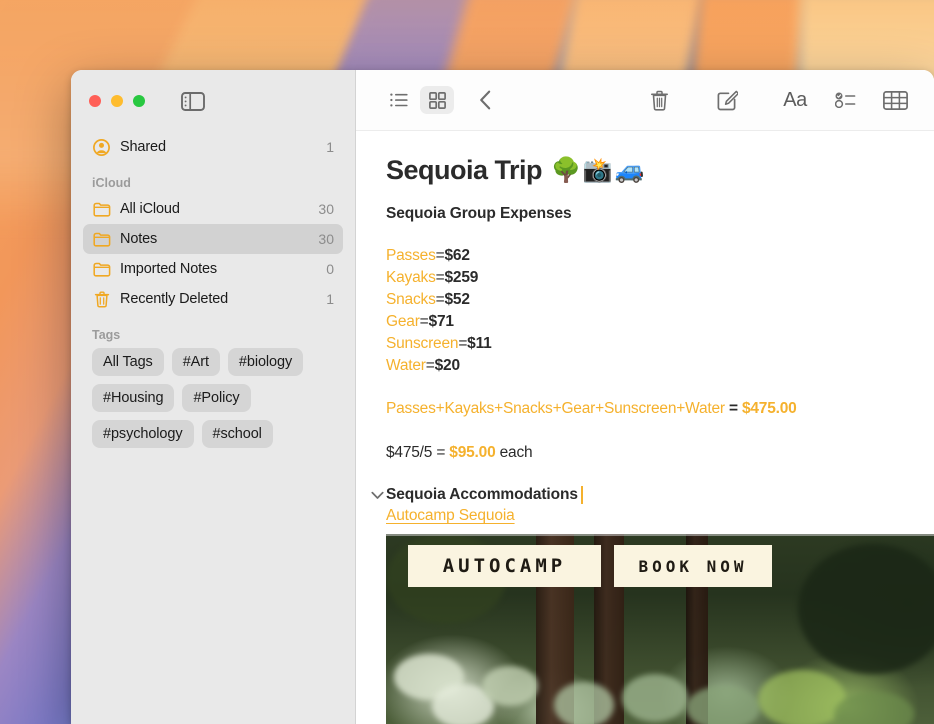 The image size is (934, 724). What do you see at coordinates (213, 209) in the screenshot?
I see `sidebar-item-all-icloud: All iCloud 30` at bounding box center [213, 209].